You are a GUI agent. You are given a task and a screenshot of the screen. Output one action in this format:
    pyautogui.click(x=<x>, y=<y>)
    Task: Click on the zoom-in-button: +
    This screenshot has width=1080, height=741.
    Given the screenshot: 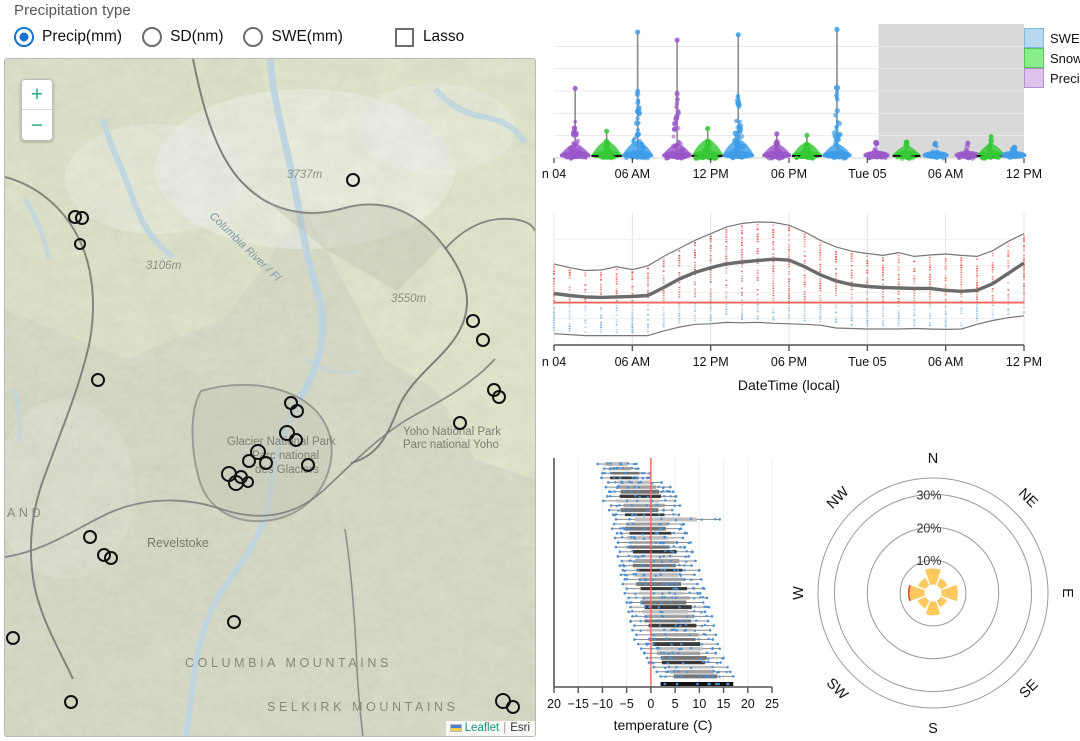 What is the action you would take?
    pyautogui.click(x=37, y=95)
    